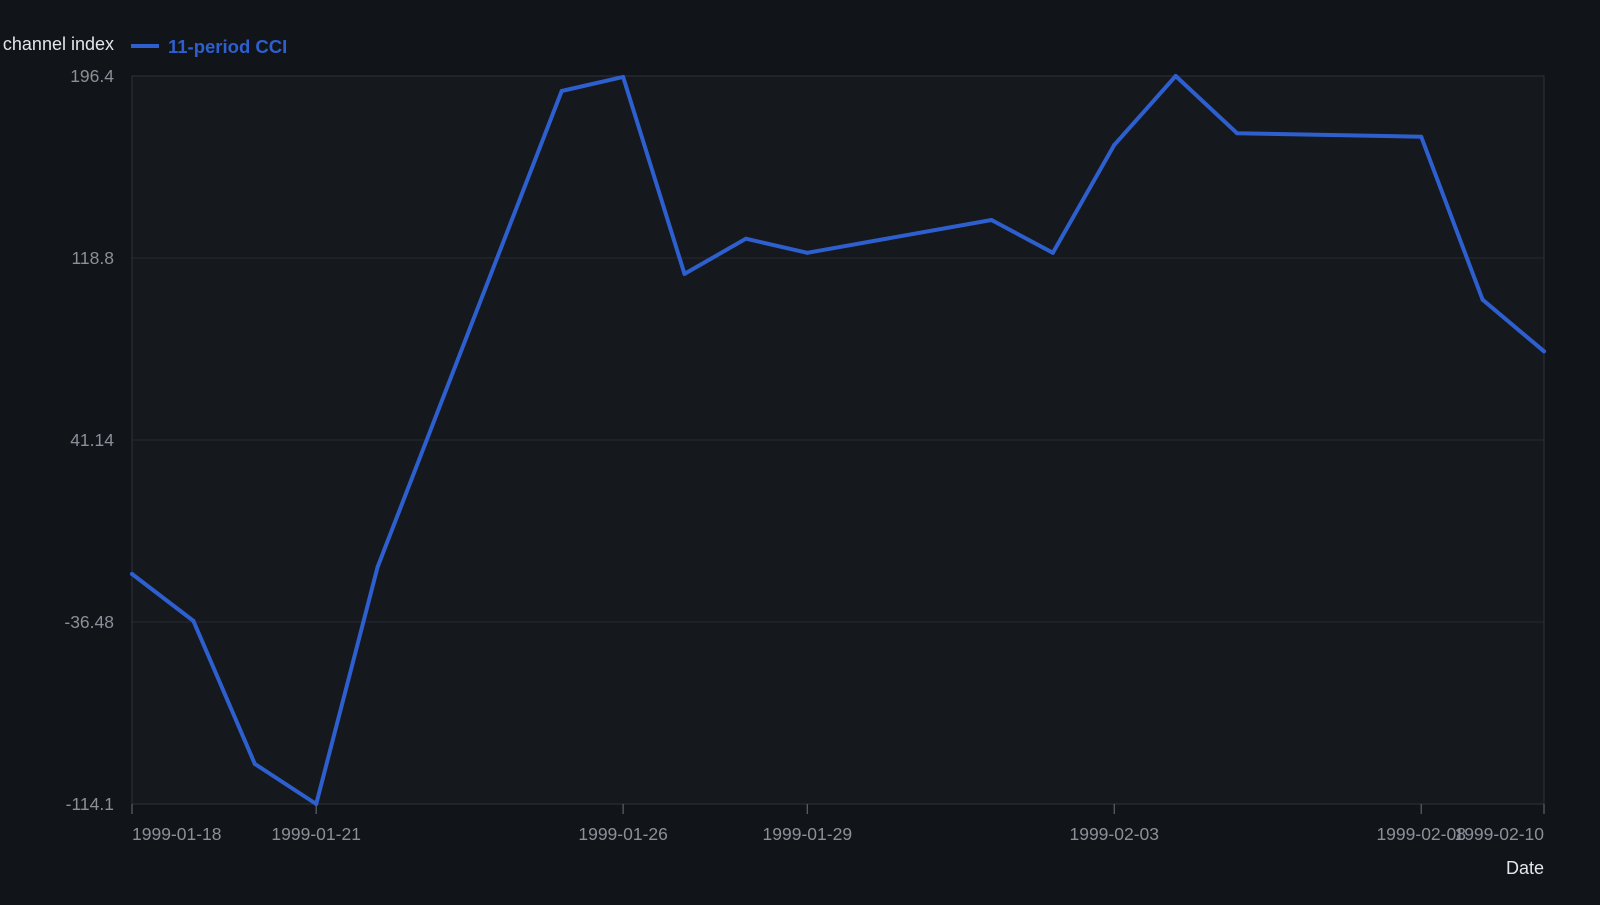 Image resolution: width=1600 pixels, height=905 pixels. I want to click on x-tick-label: 1999-02-10, so click(1499, 834).